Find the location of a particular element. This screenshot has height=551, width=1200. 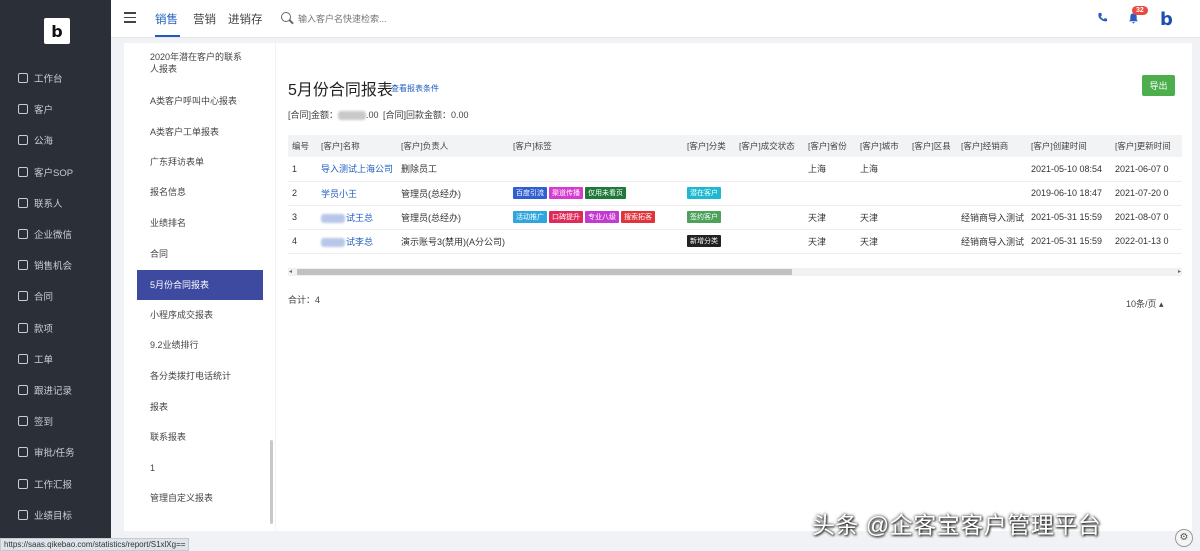

tab-sales: 销售 is located at coordinates (166, 19).